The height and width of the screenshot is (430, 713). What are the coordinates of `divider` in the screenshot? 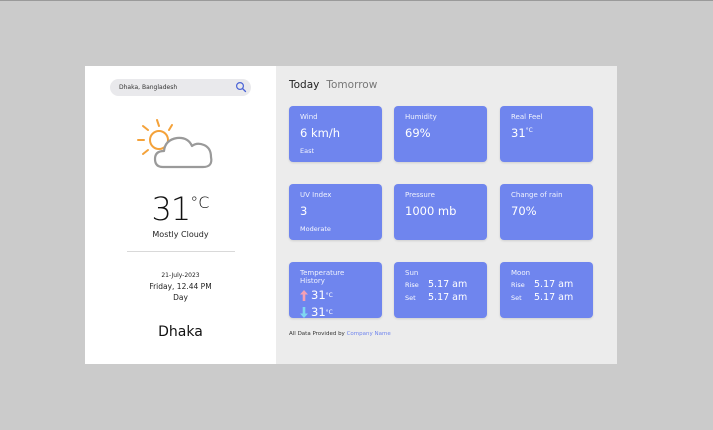 It's located at (181, 251).